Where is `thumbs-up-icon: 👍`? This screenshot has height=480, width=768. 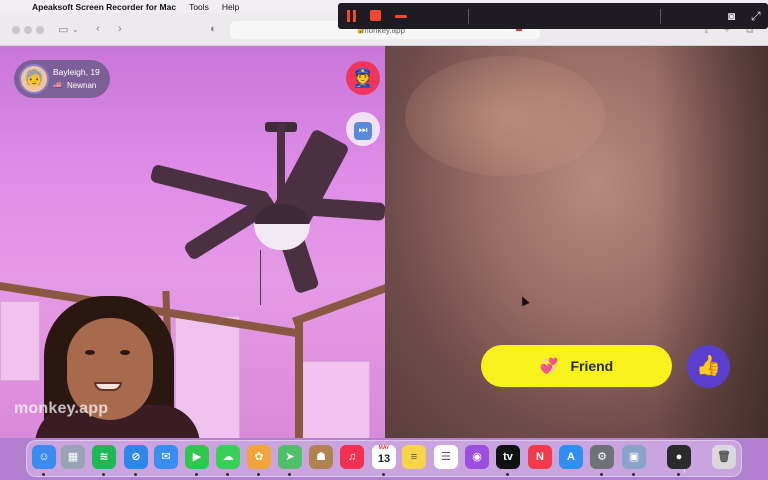
thumbs-up-icon: 👍 is located at coordinates (708, 366).